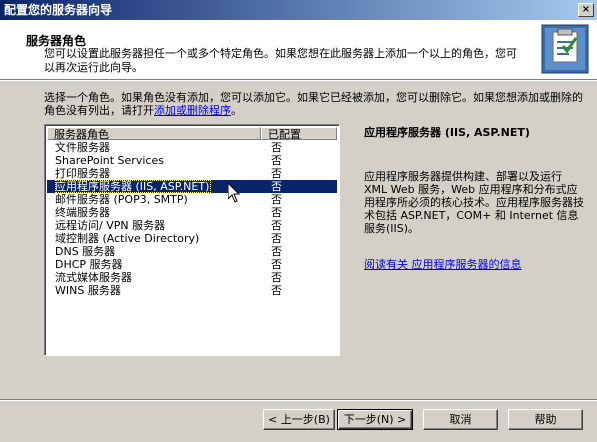 This screenshot has width=597, height=442. Describe the element at coordinates (127, 238) in the screenshot. I see `role-name: 域控制器 (Active Directory)` at that location.